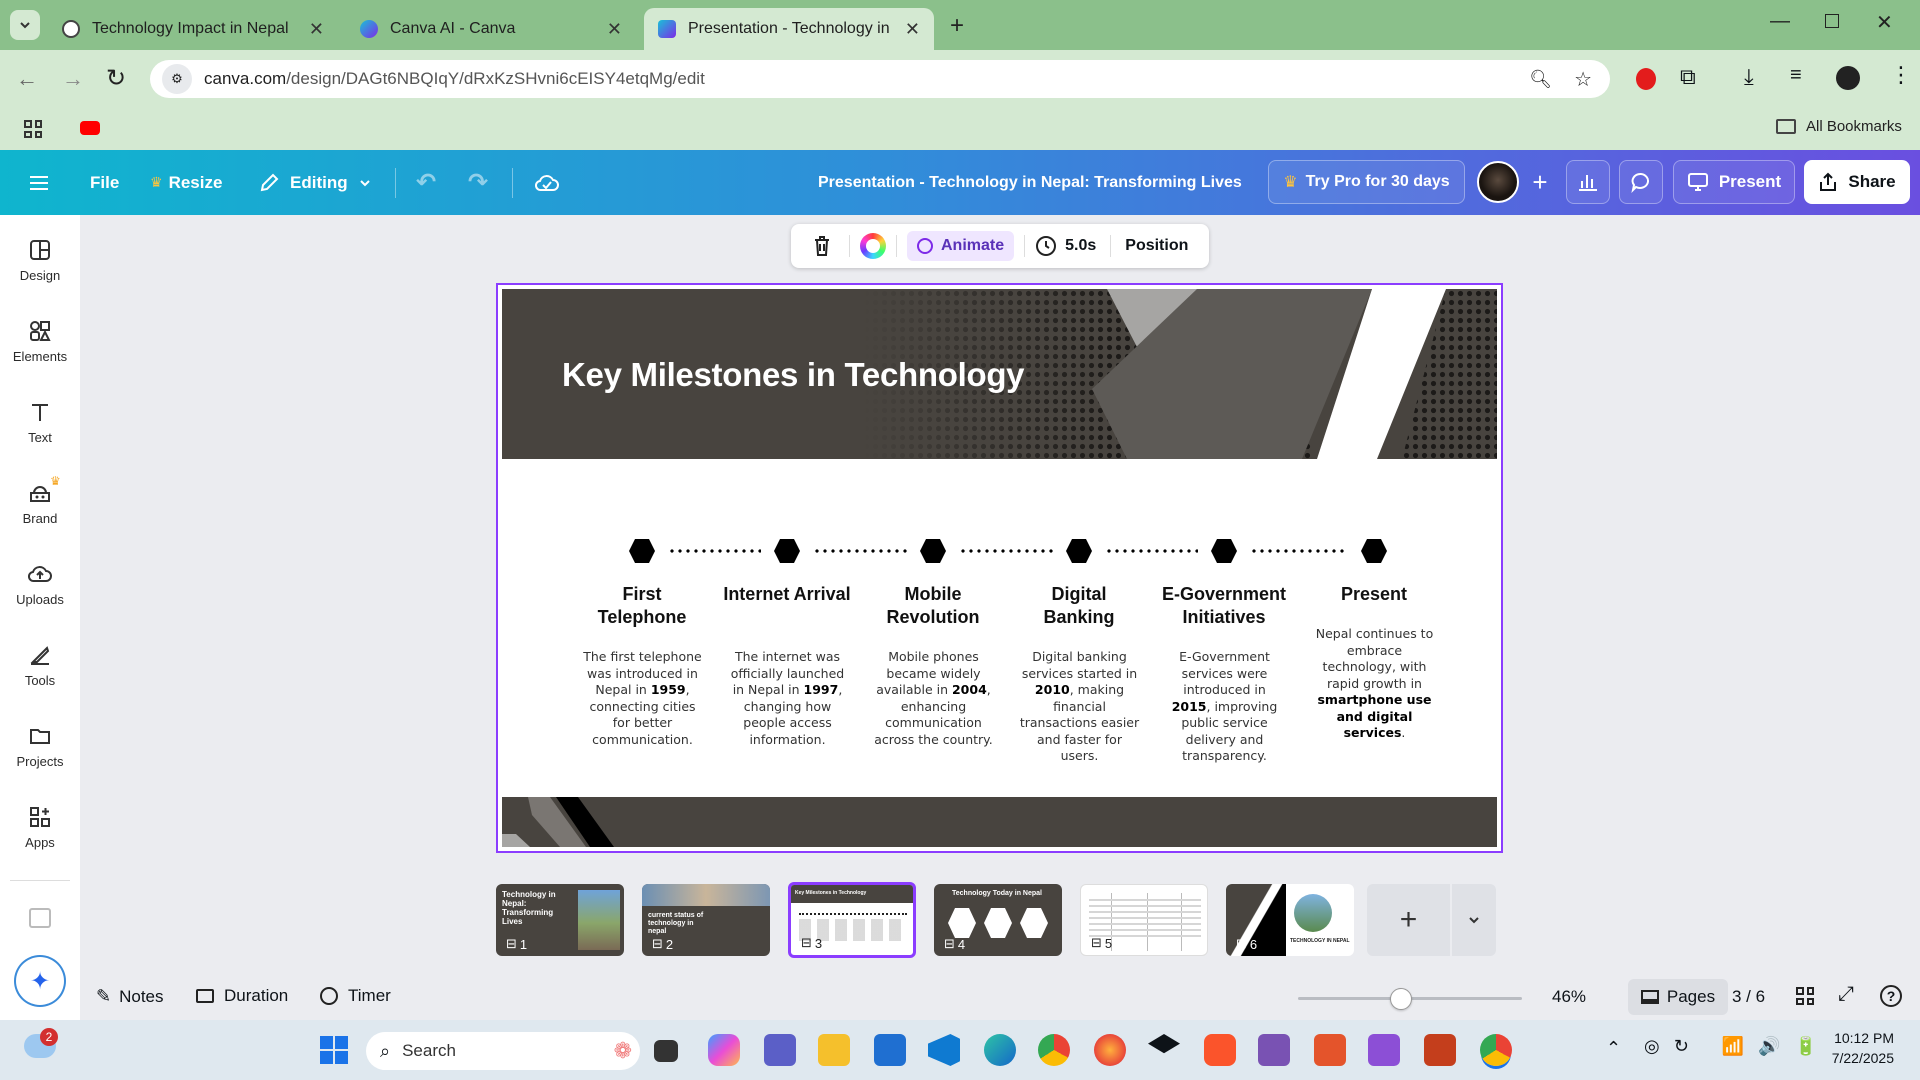 Image resolution: width=1920 pixels, height=1080 pixels. Describe the element at coordinates (40, 341) in the screenshot. I see `sidebar-item-elements: Elements` at that location.